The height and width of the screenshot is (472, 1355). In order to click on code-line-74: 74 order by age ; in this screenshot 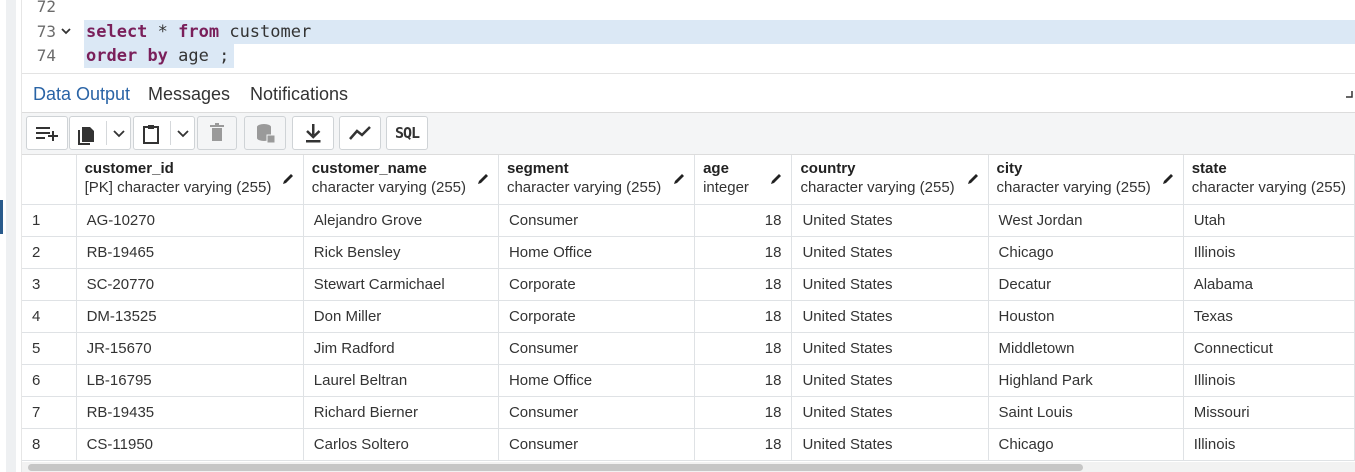, I will do `click(688, 56)`.